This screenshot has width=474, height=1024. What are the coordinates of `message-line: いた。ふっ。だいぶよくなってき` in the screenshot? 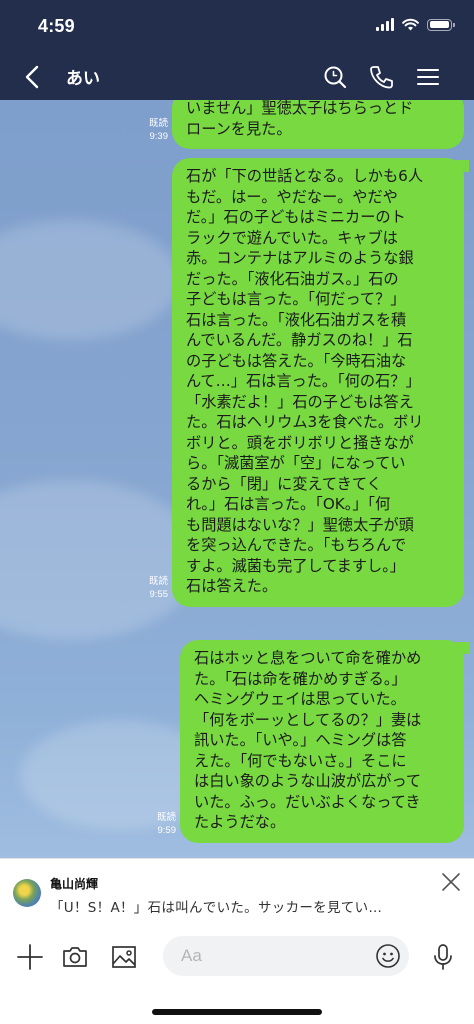 It's located at (307, 801).